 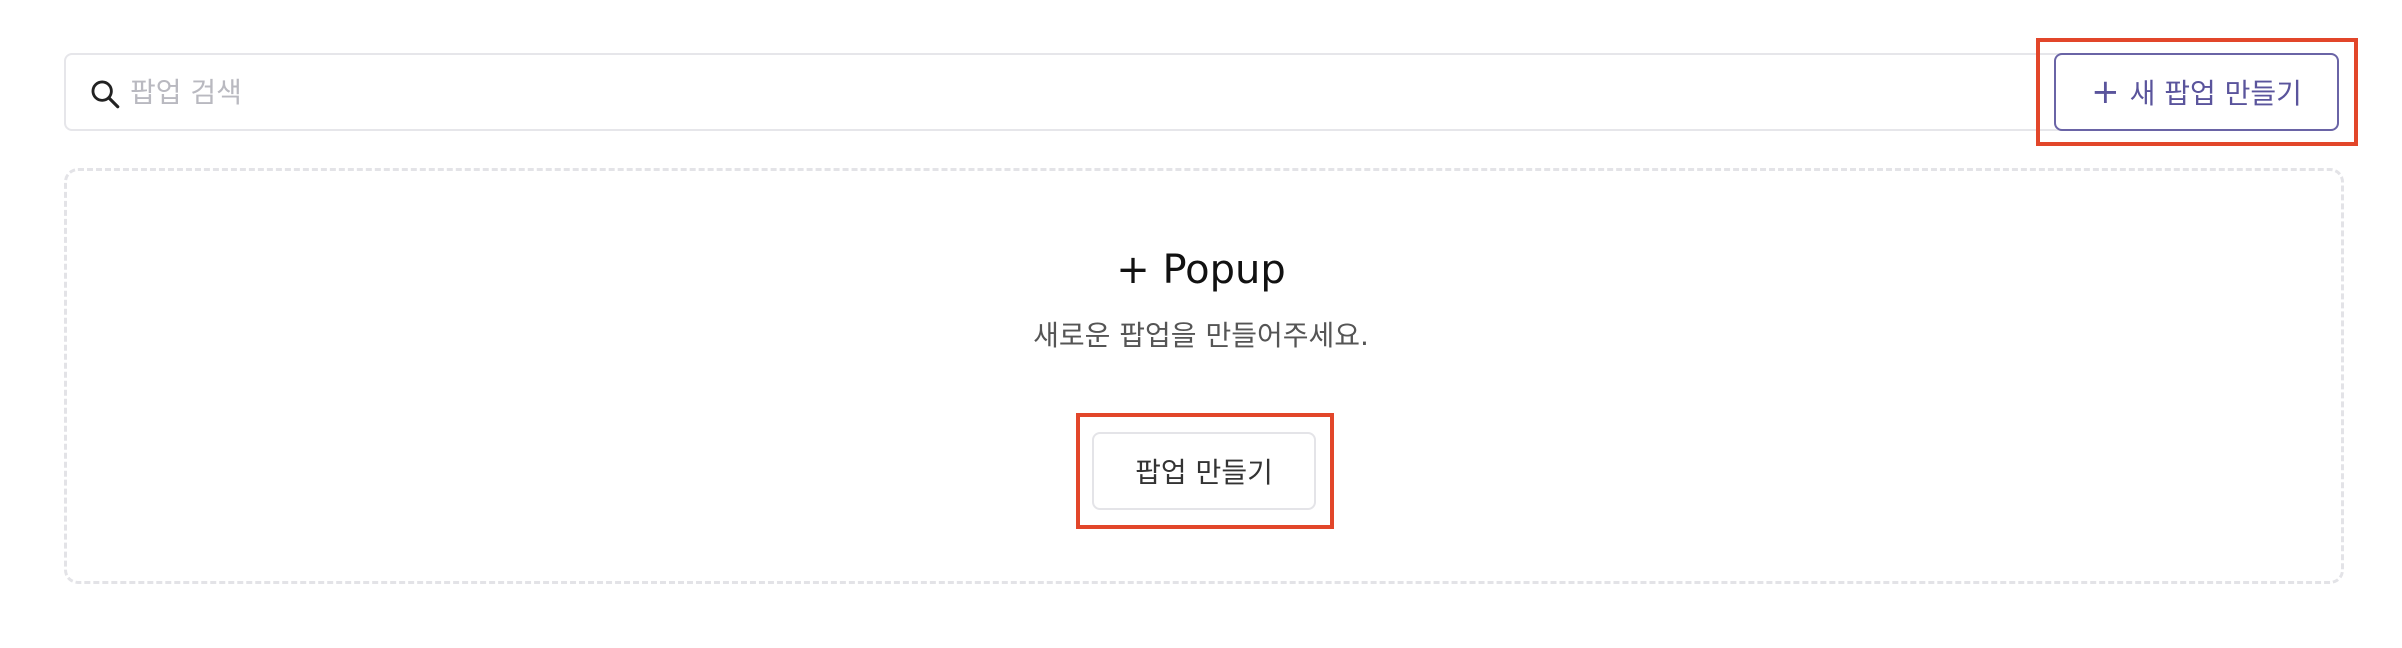 What do you see at coordinates (1204, 471) in the screenshot?
I see `create-popup-button: 팝업 만들기` at bounding box center [1204, 471].